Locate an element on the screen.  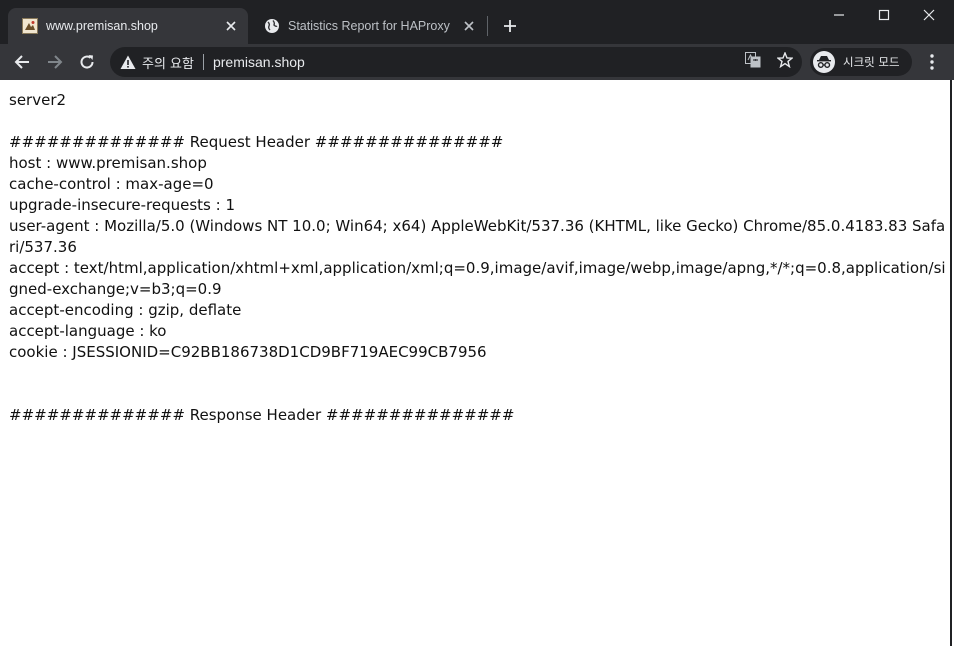
warning-icon is located at coordinates (128, 62).